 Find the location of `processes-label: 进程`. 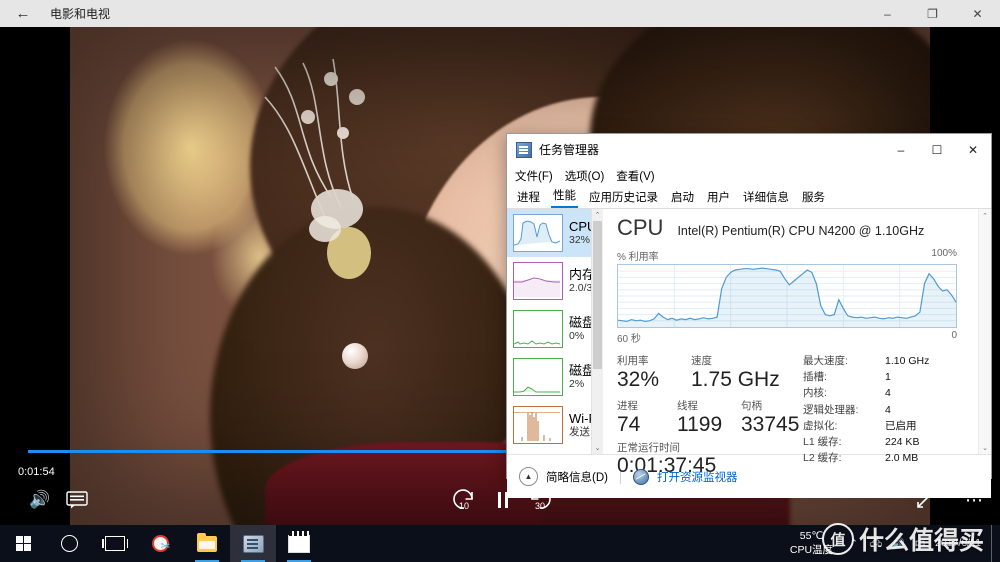

processes-label: 进程 is located at coordinates (627, 405).